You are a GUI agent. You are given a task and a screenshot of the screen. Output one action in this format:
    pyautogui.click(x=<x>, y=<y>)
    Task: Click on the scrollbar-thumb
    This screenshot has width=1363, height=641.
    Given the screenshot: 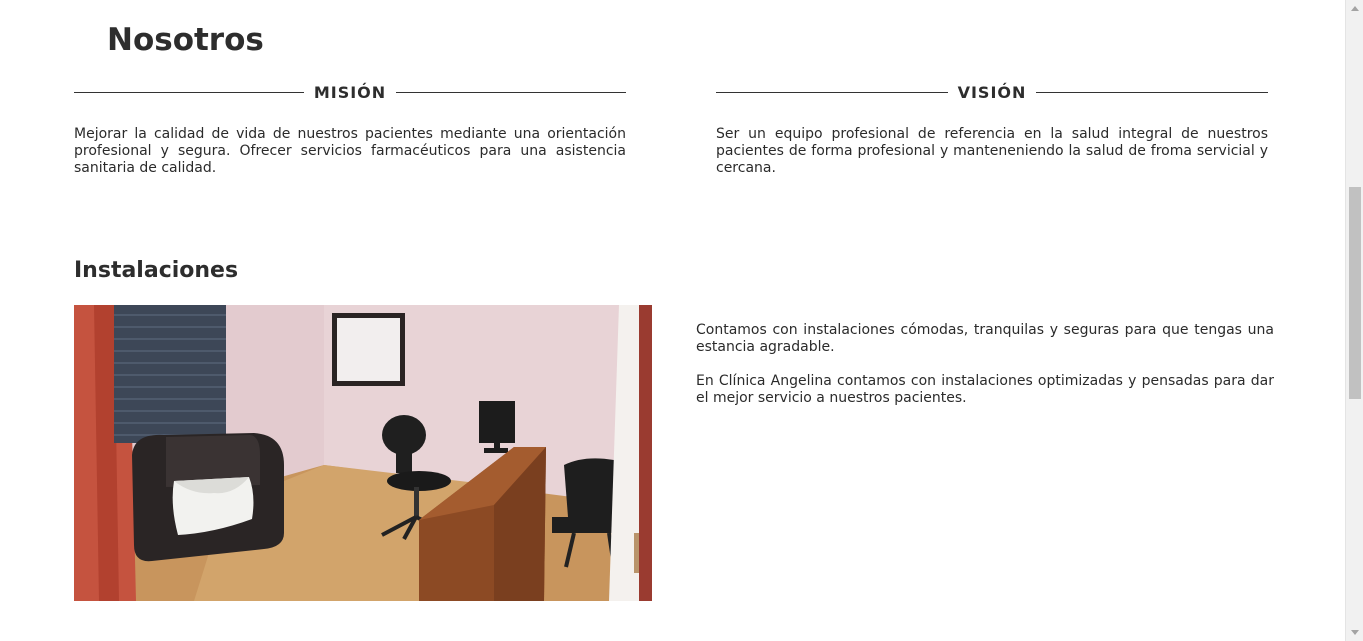 What is the action you would take?
    pyautogui.click(x=1355, y=293)
    